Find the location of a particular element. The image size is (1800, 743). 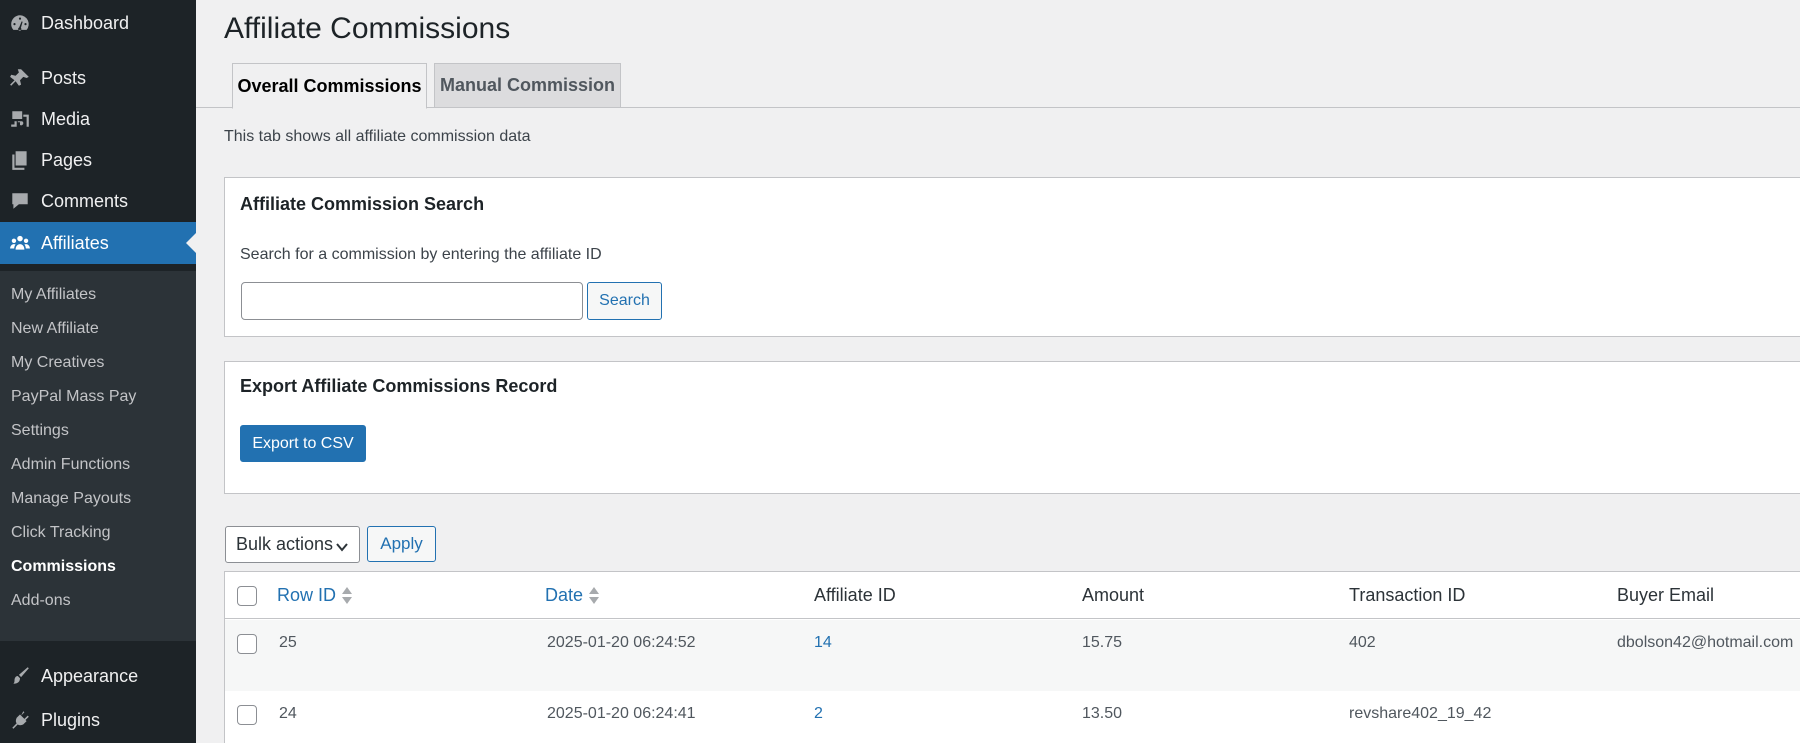

column-buyer-email: Buyer Email is located at coordinates (1666, 595).